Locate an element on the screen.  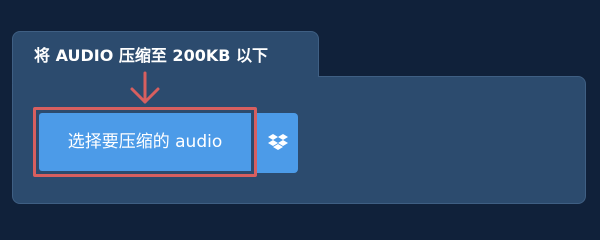
dropbox-icon is located at coordinates (277, 142).